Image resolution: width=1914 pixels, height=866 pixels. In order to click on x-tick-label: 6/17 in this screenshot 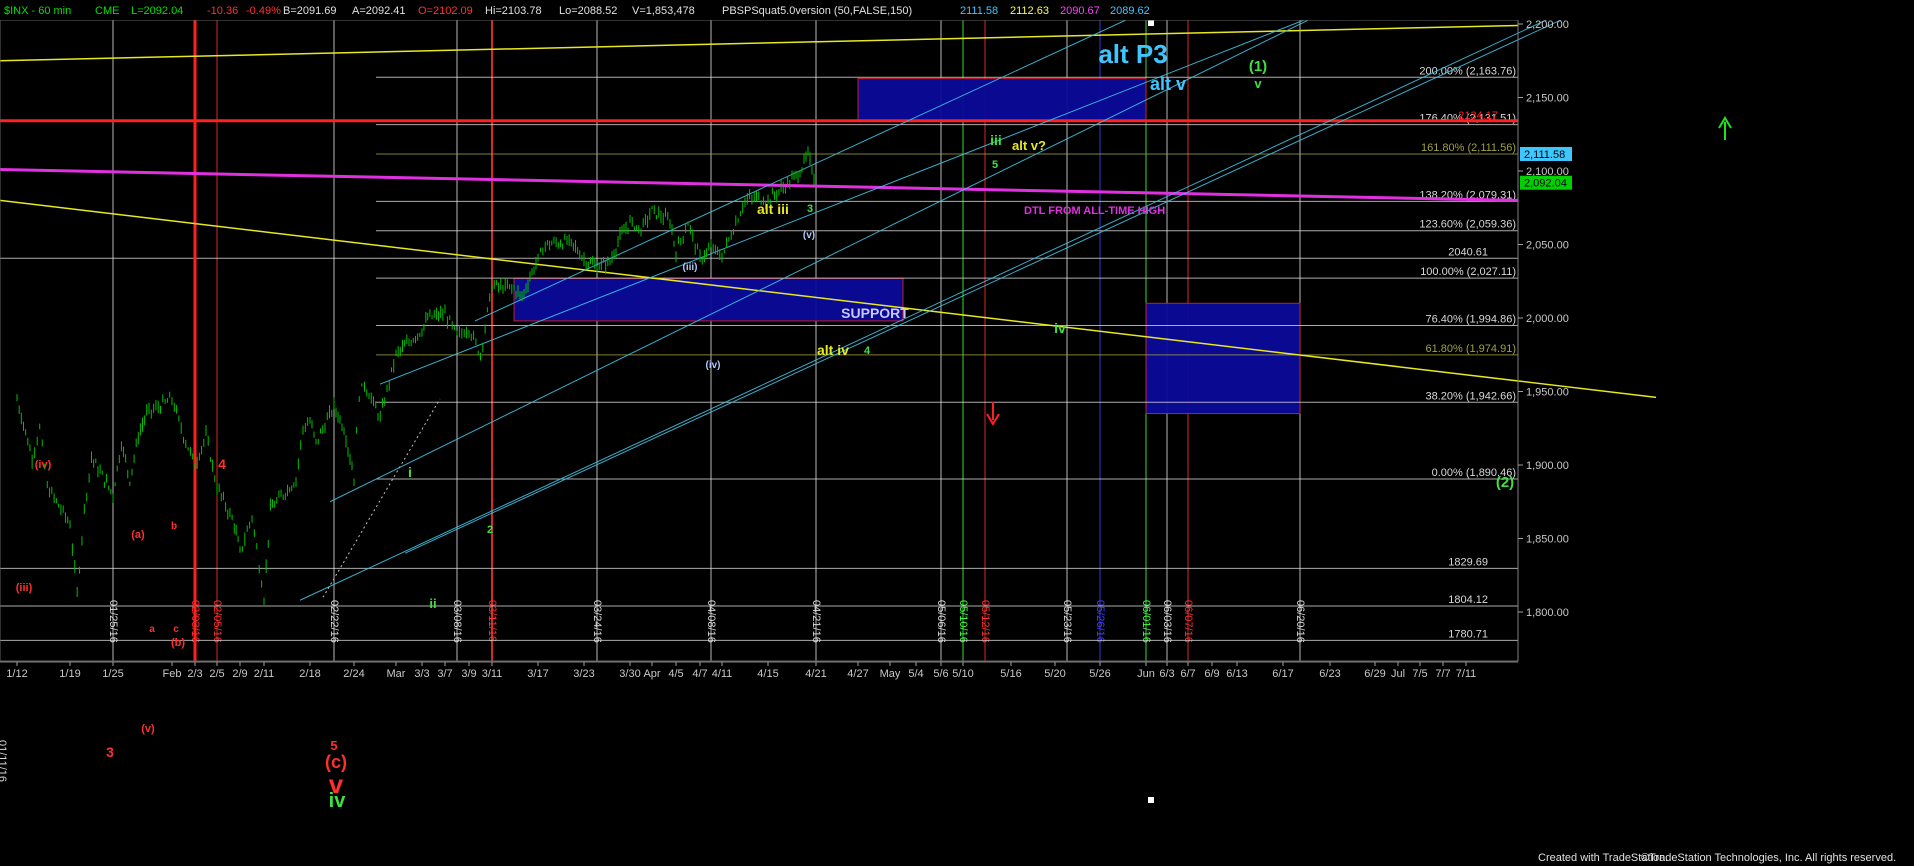, I will do `click(1282, 674)`.